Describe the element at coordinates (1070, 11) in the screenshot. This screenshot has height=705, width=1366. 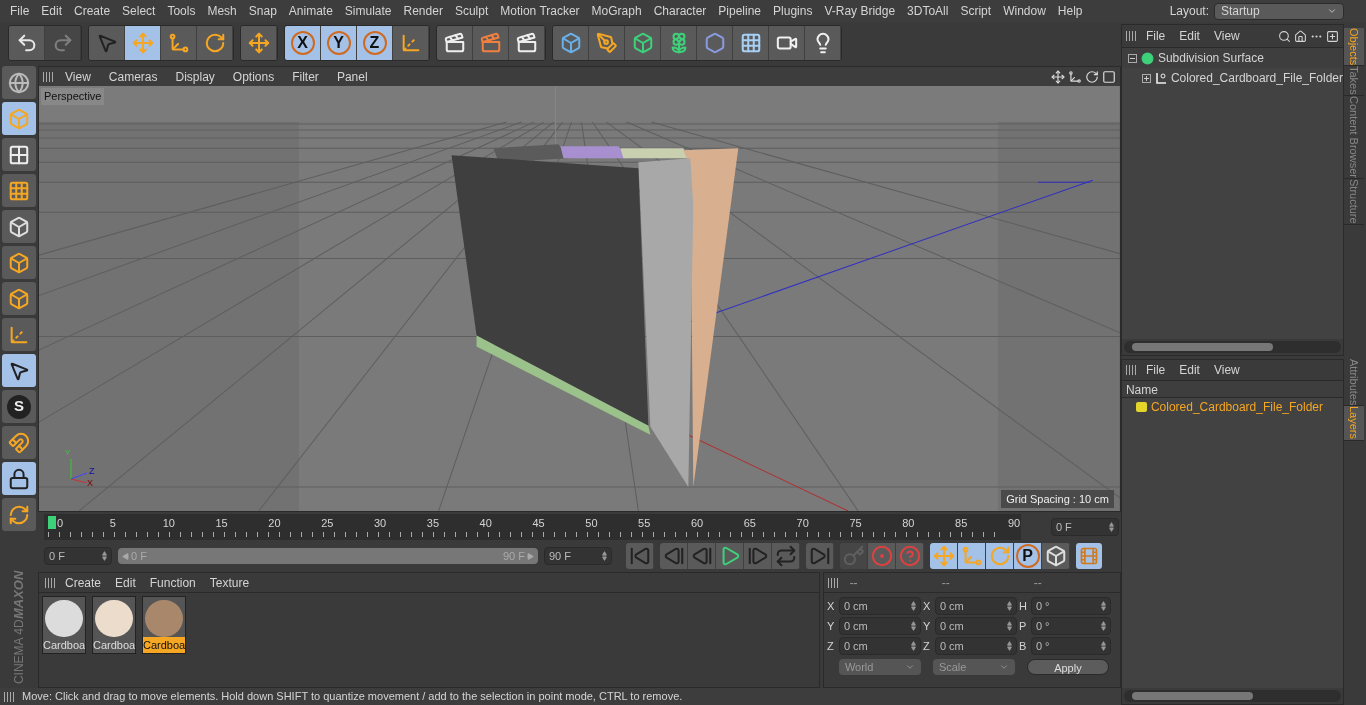
I see `menu-item: Help` at that location.